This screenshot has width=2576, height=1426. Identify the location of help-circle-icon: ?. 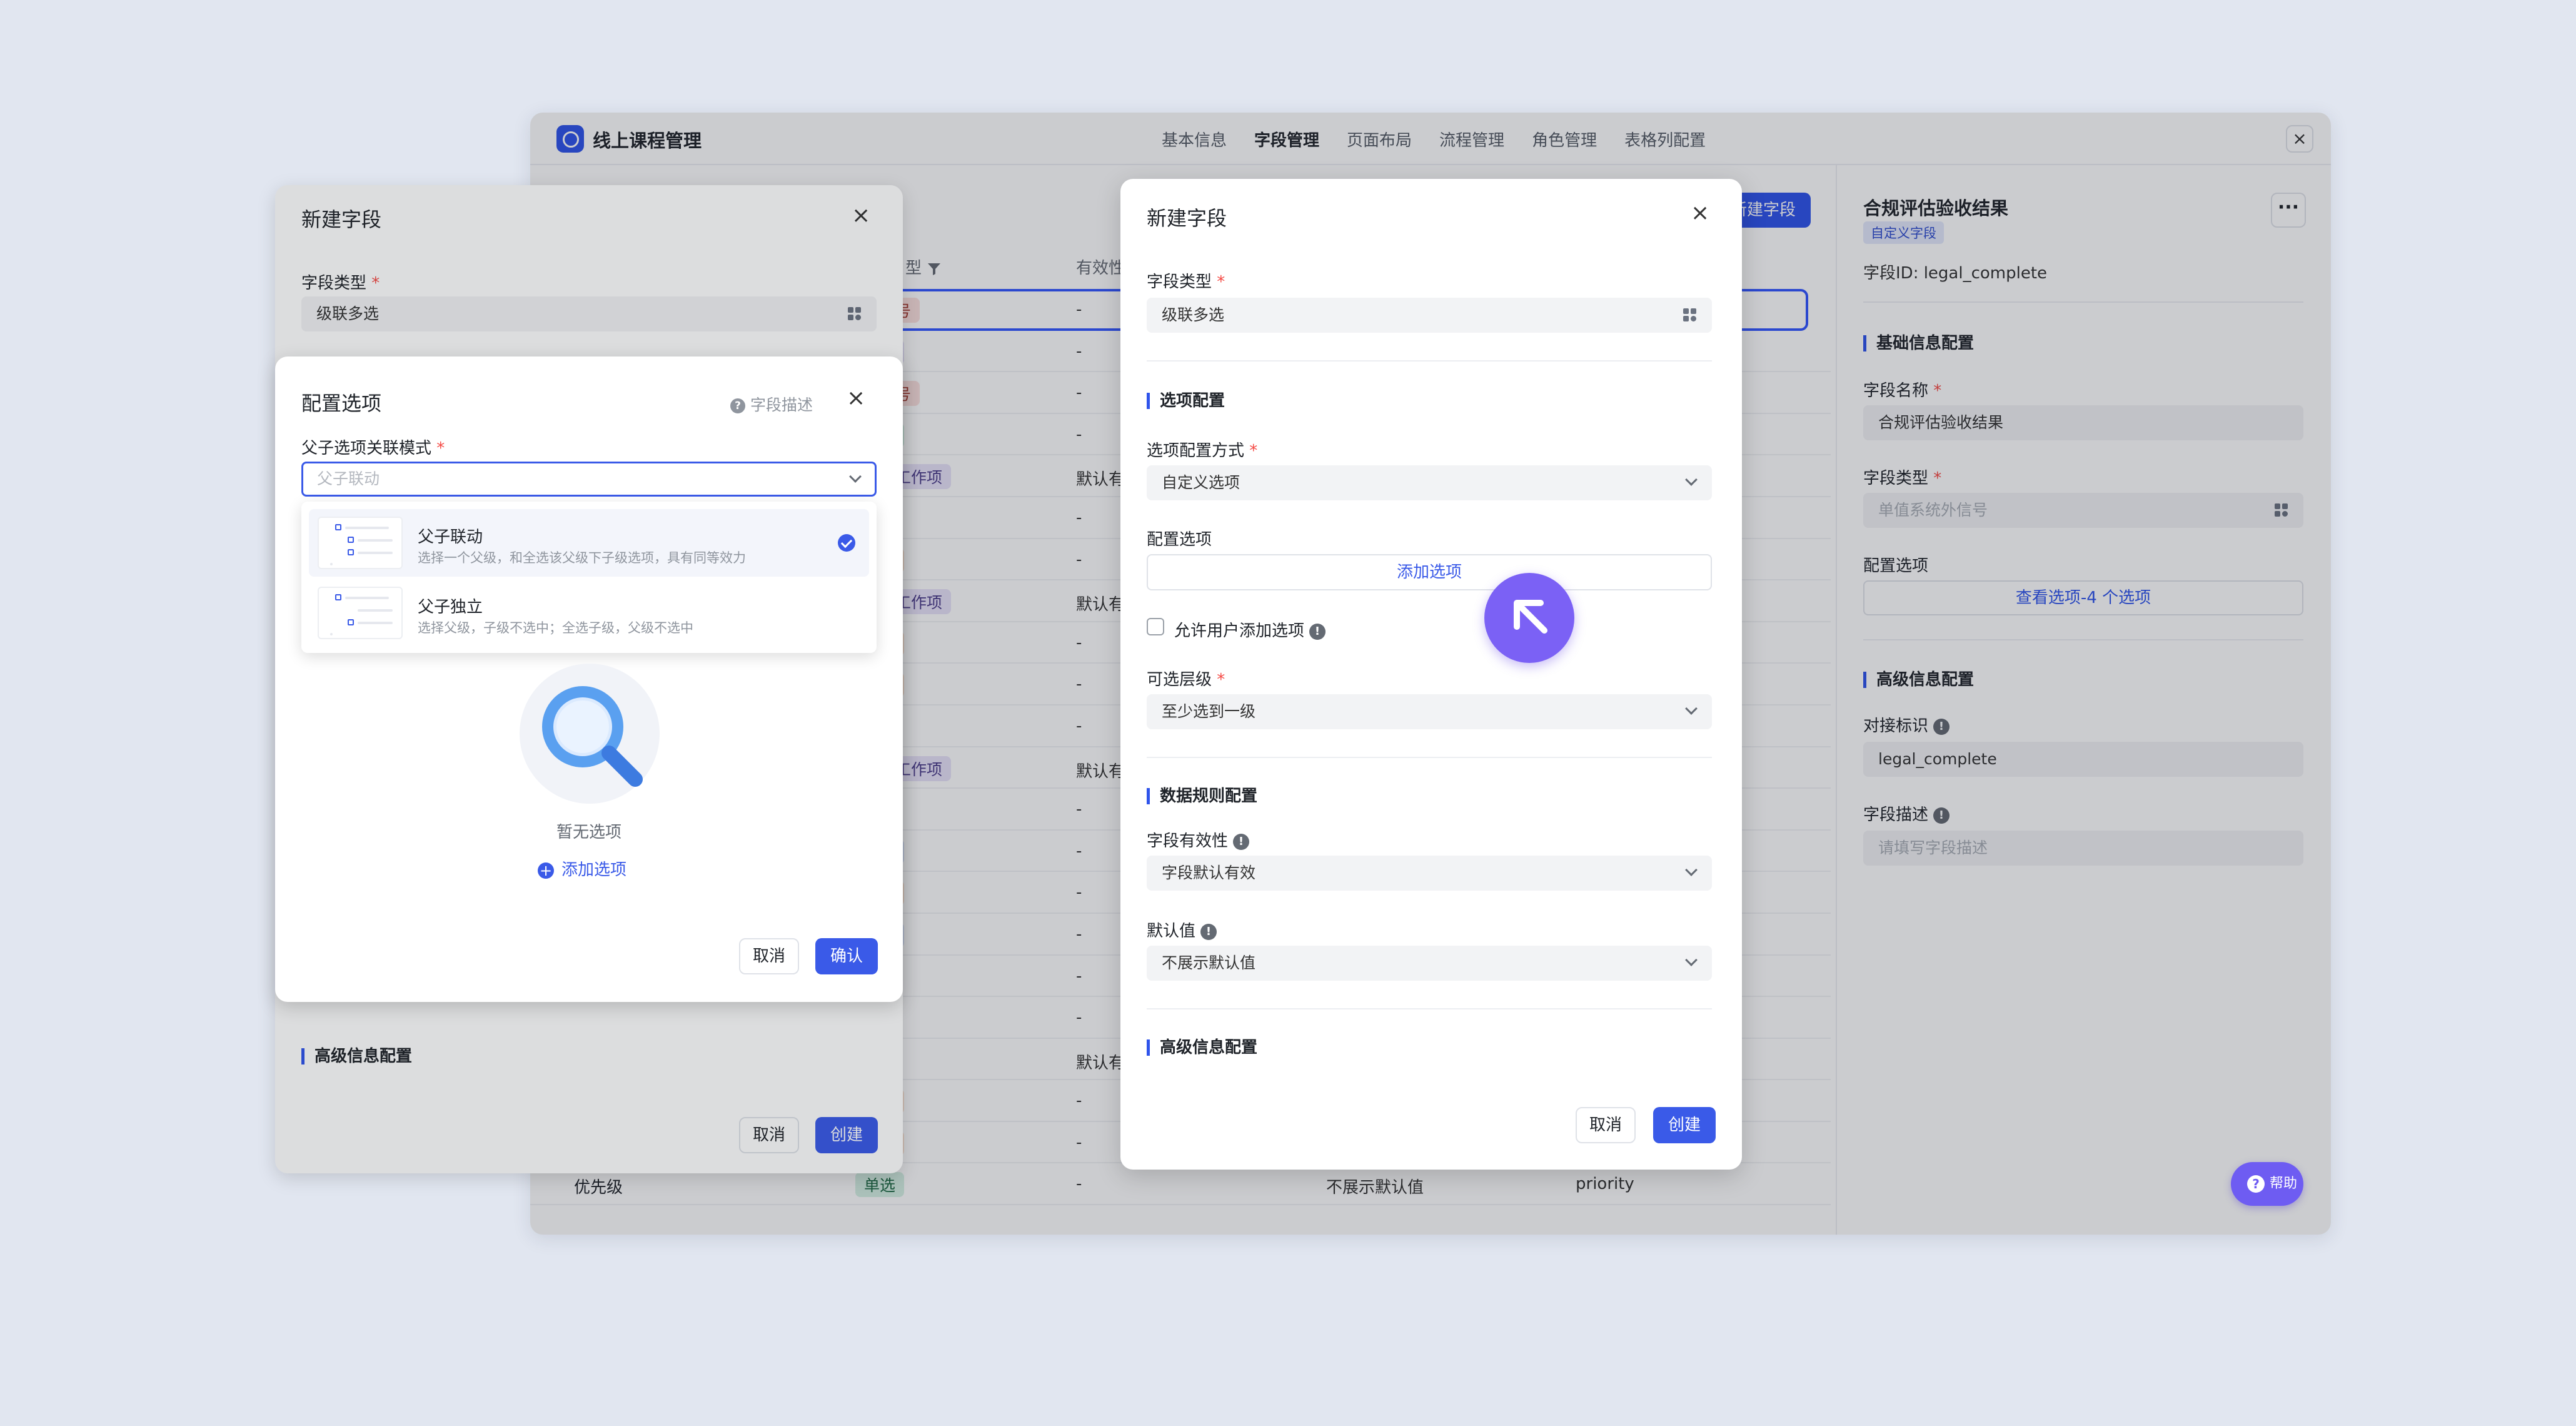
(737, 405).